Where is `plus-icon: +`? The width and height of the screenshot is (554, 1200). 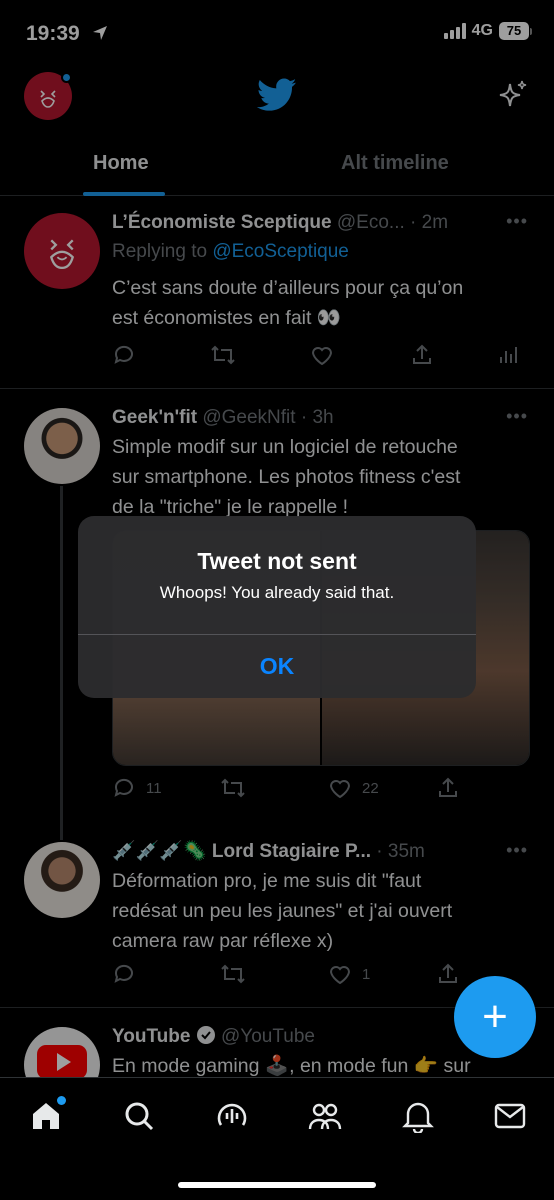
plus-icon: + is located at coordinates (495, 1016).